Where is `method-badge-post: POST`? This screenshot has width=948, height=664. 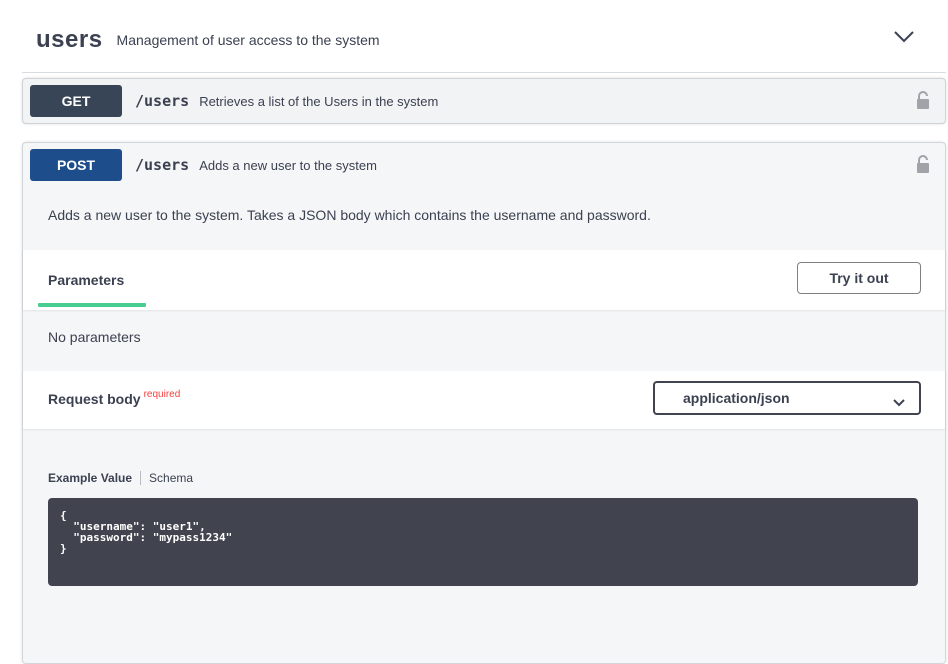
method-badge-post: POST is located at coordinates (76, 165).